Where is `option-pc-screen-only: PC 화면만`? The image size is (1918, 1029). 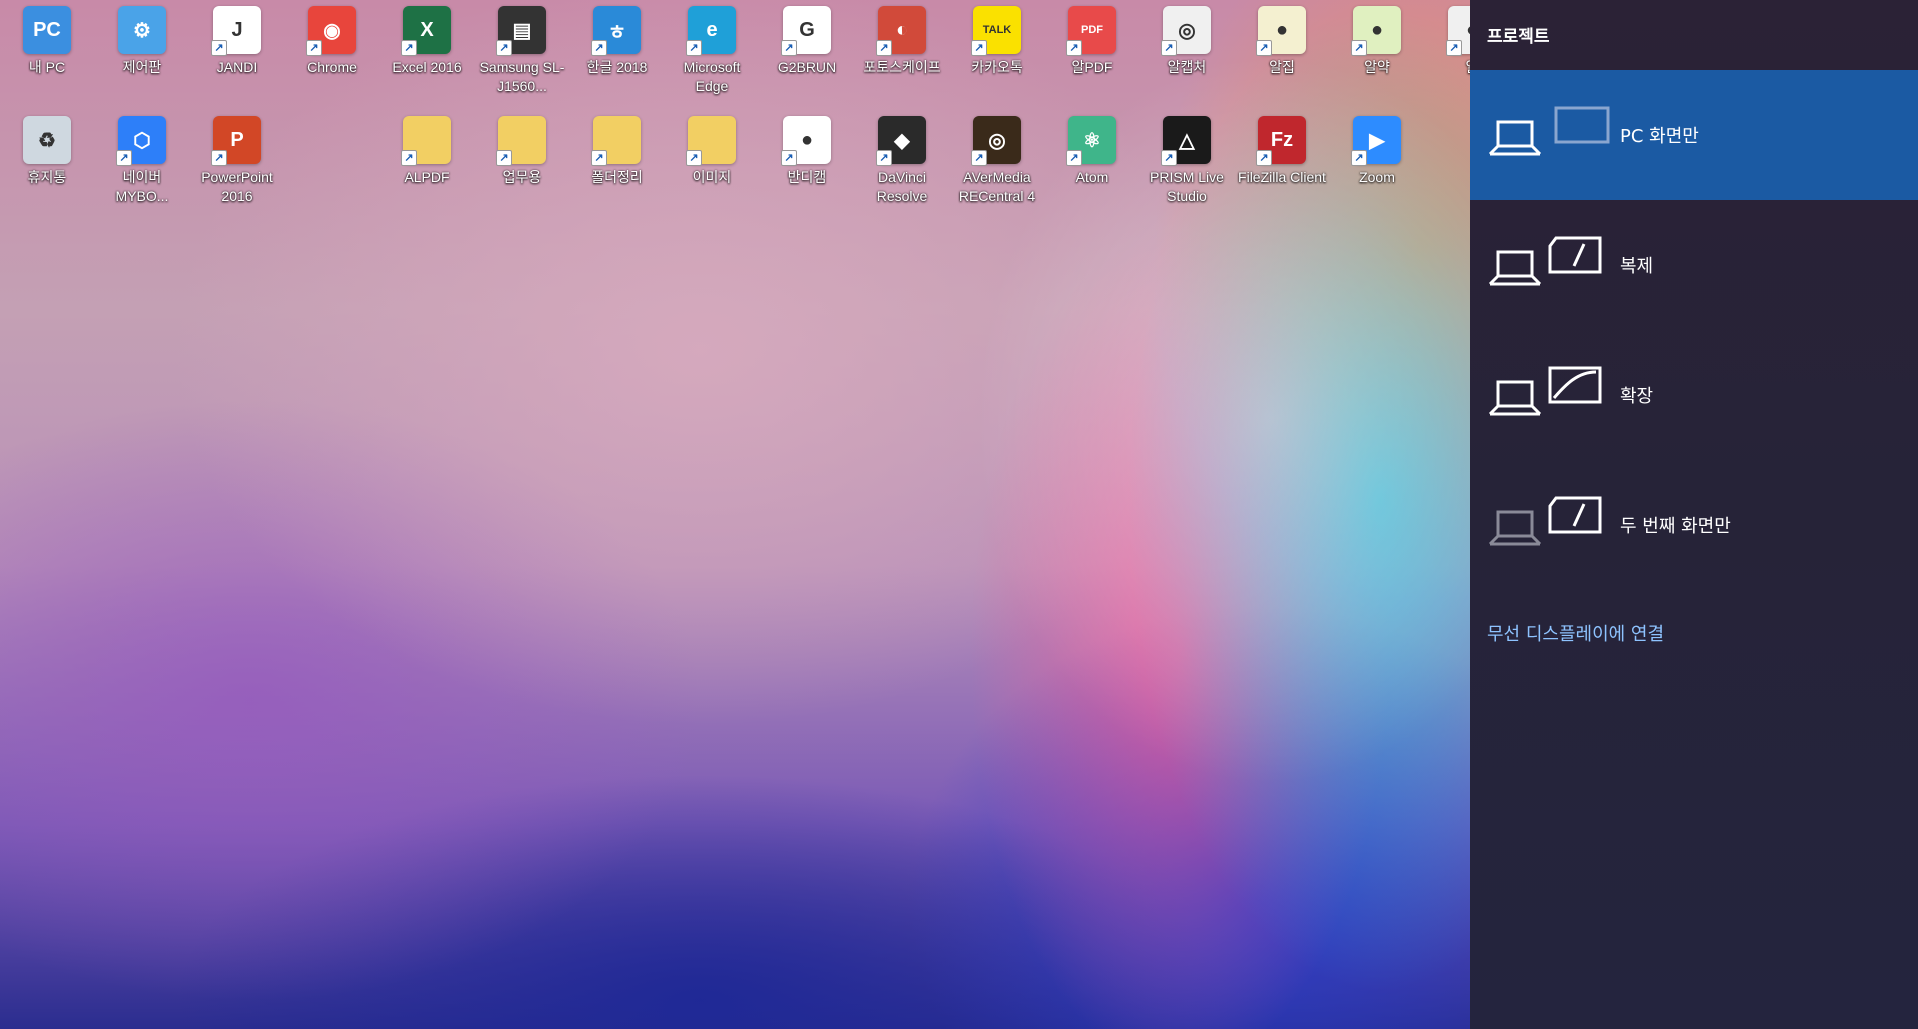
option-pc-screen-only: PC 화면만 is located at coordinates (1694, 135).